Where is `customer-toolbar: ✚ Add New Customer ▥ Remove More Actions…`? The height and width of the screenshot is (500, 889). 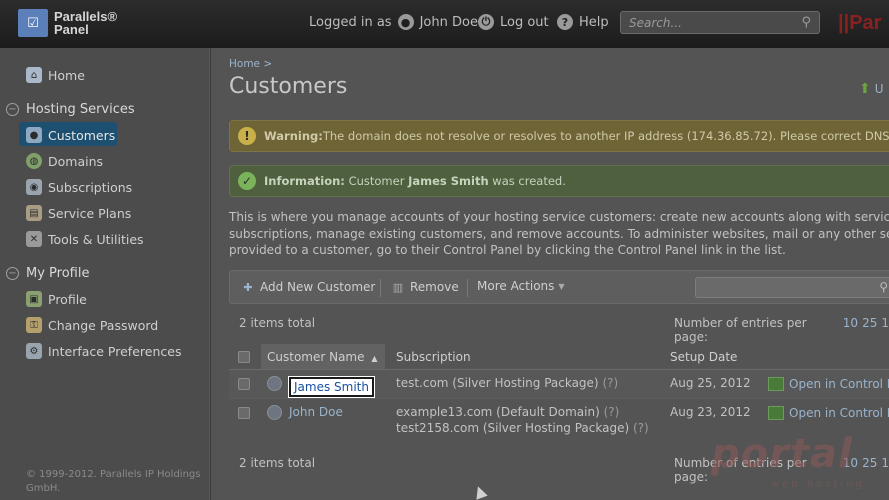 customer-toolbar: ✚ Add New Customer ▥ Remove More Actions… is located at coordinates (559, 287).